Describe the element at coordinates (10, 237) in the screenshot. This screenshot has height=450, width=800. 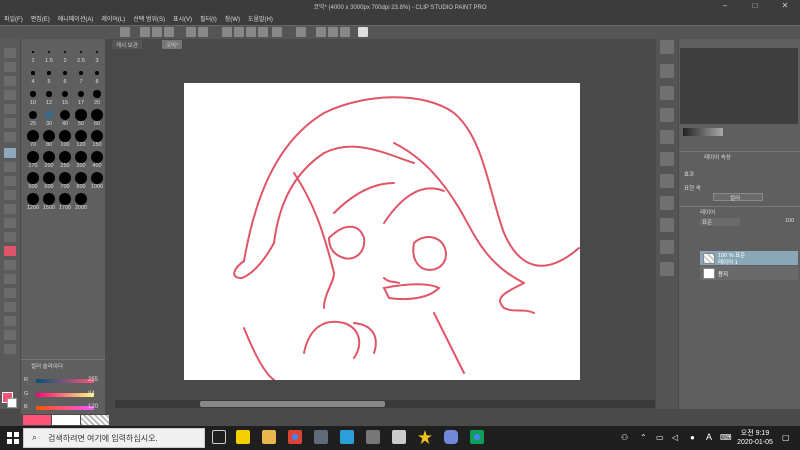
I see `blend-tool-icon` at that location.